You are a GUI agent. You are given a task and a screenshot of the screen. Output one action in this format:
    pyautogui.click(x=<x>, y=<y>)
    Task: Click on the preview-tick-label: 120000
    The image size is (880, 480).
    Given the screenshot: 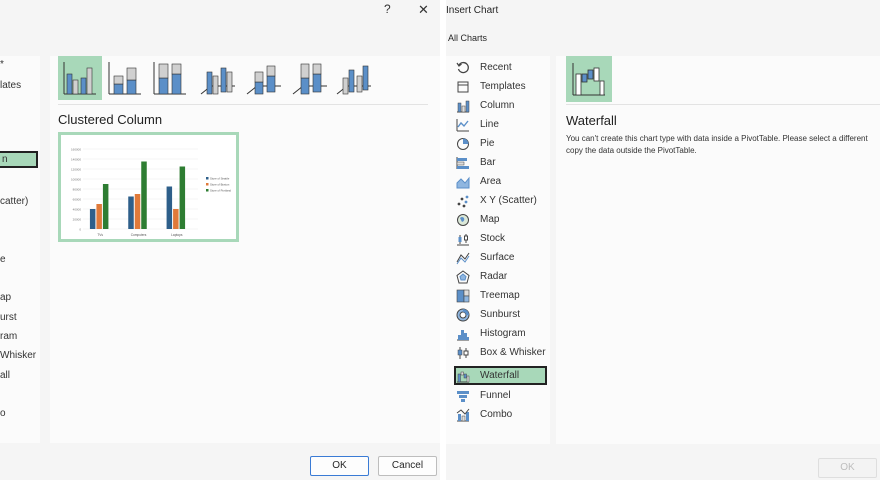 What is the action you would take?
    pyautogui.click(x=76, y=170)
    